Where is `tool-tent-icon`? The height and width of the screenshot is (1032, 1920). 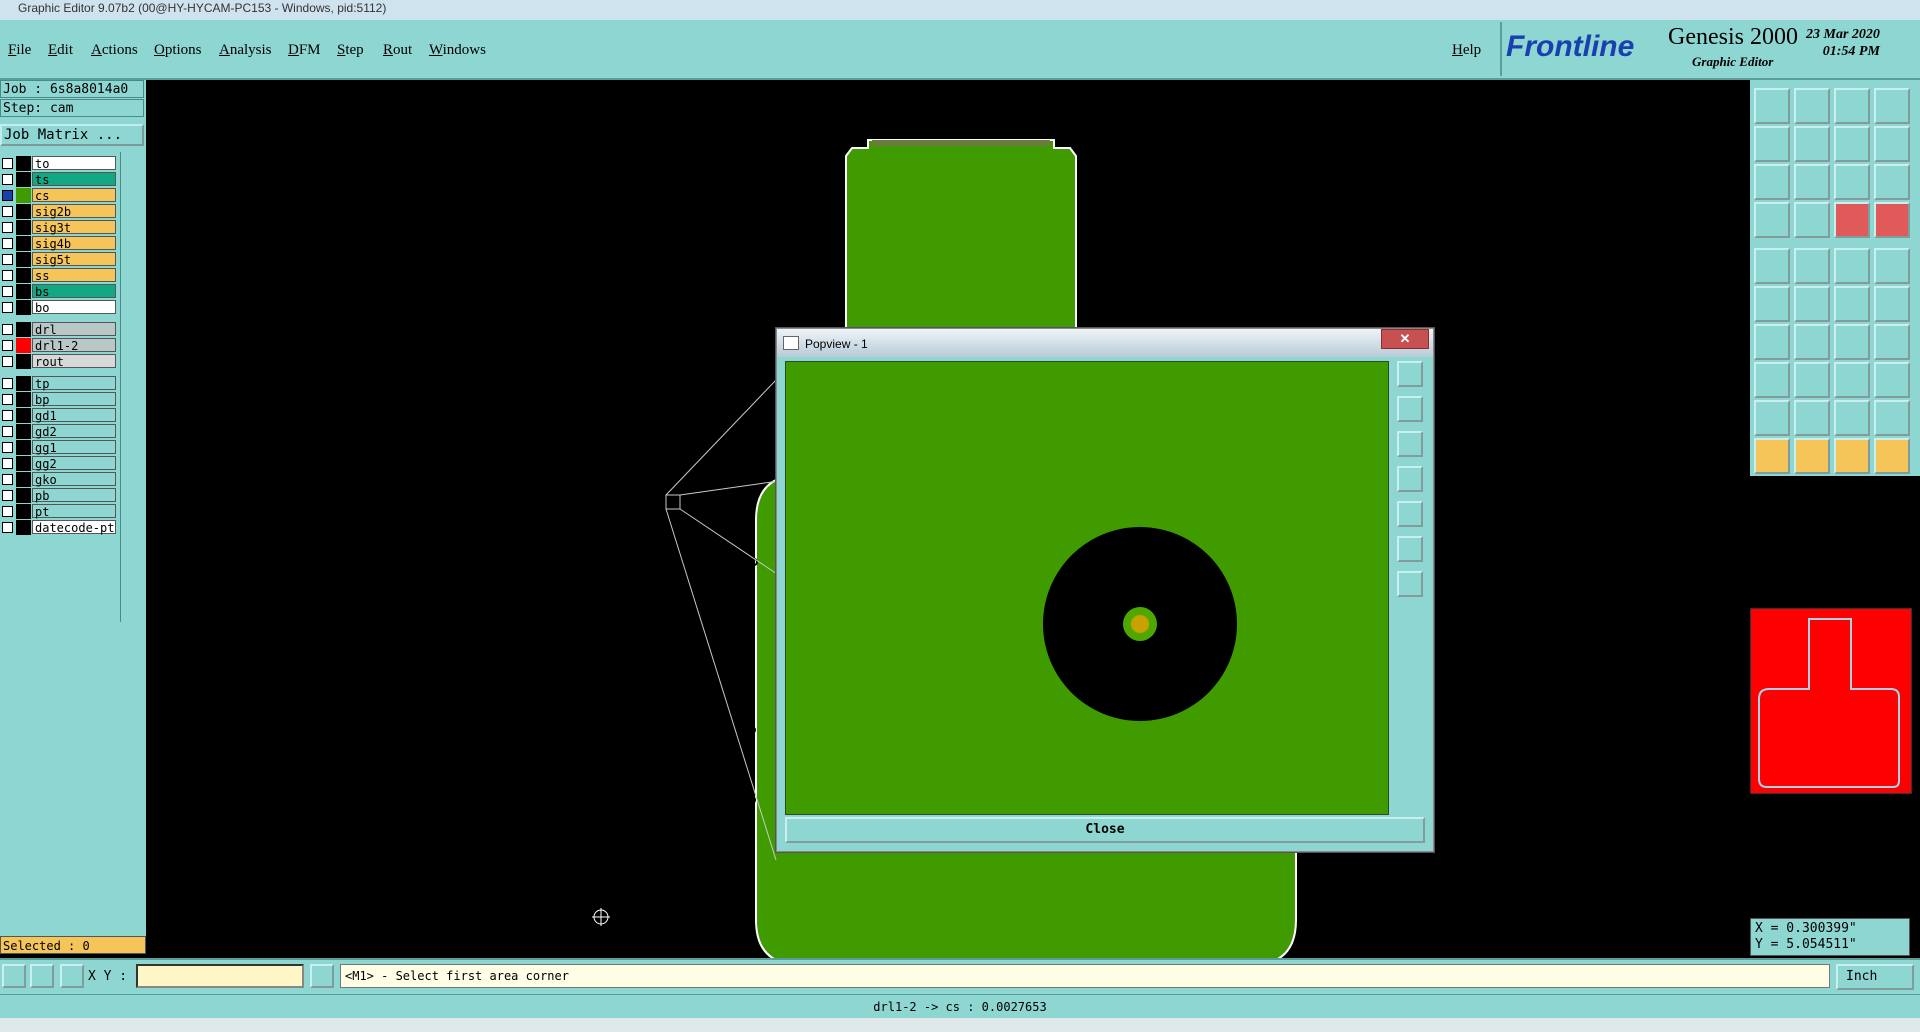
tool-tent-icon is located at coordinates (1812, 418).